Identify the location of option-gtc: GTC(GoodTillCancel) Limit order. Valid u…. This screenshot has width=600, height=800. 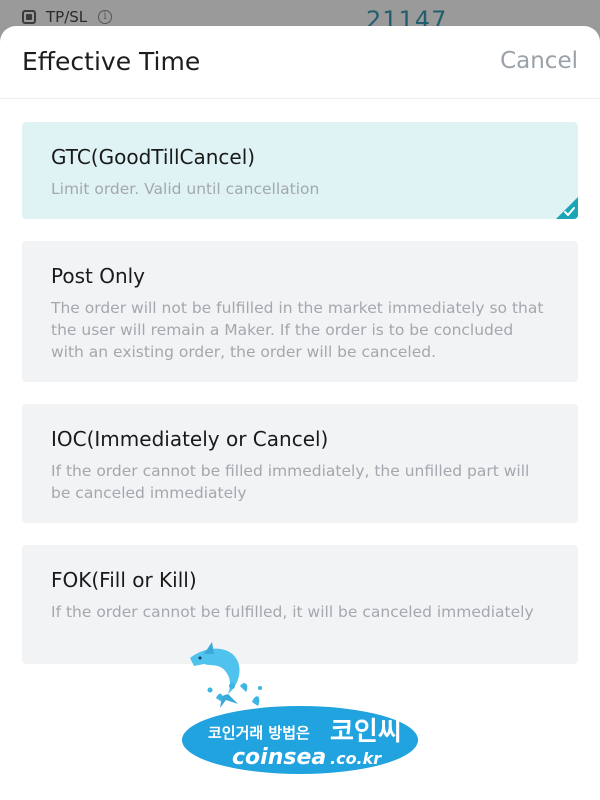
(300, 170).